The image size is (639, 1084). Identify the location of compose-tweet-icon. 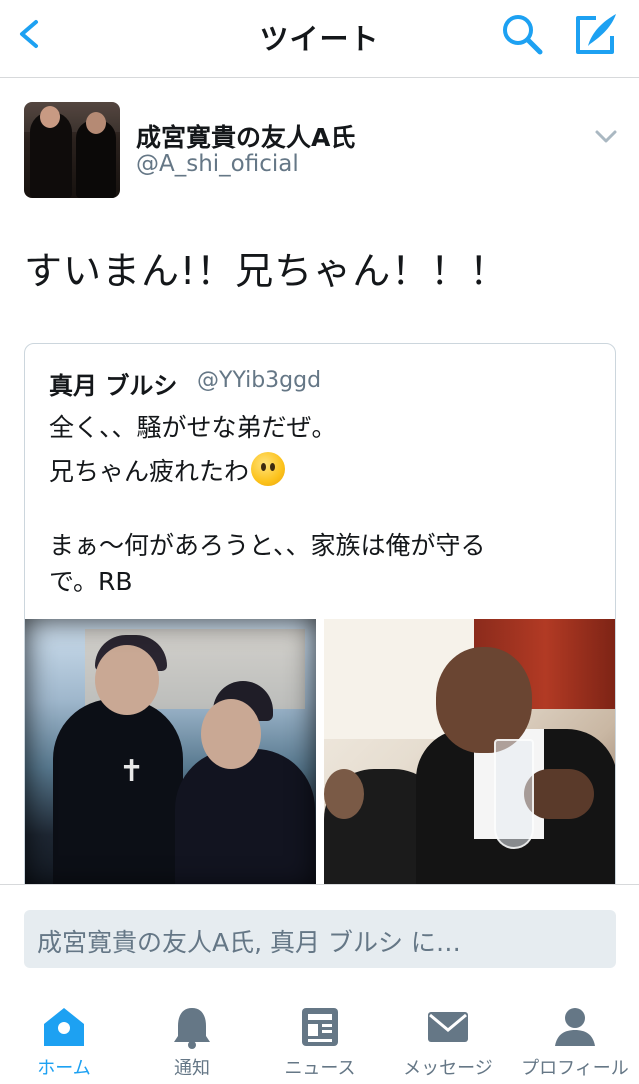
(596, 34).